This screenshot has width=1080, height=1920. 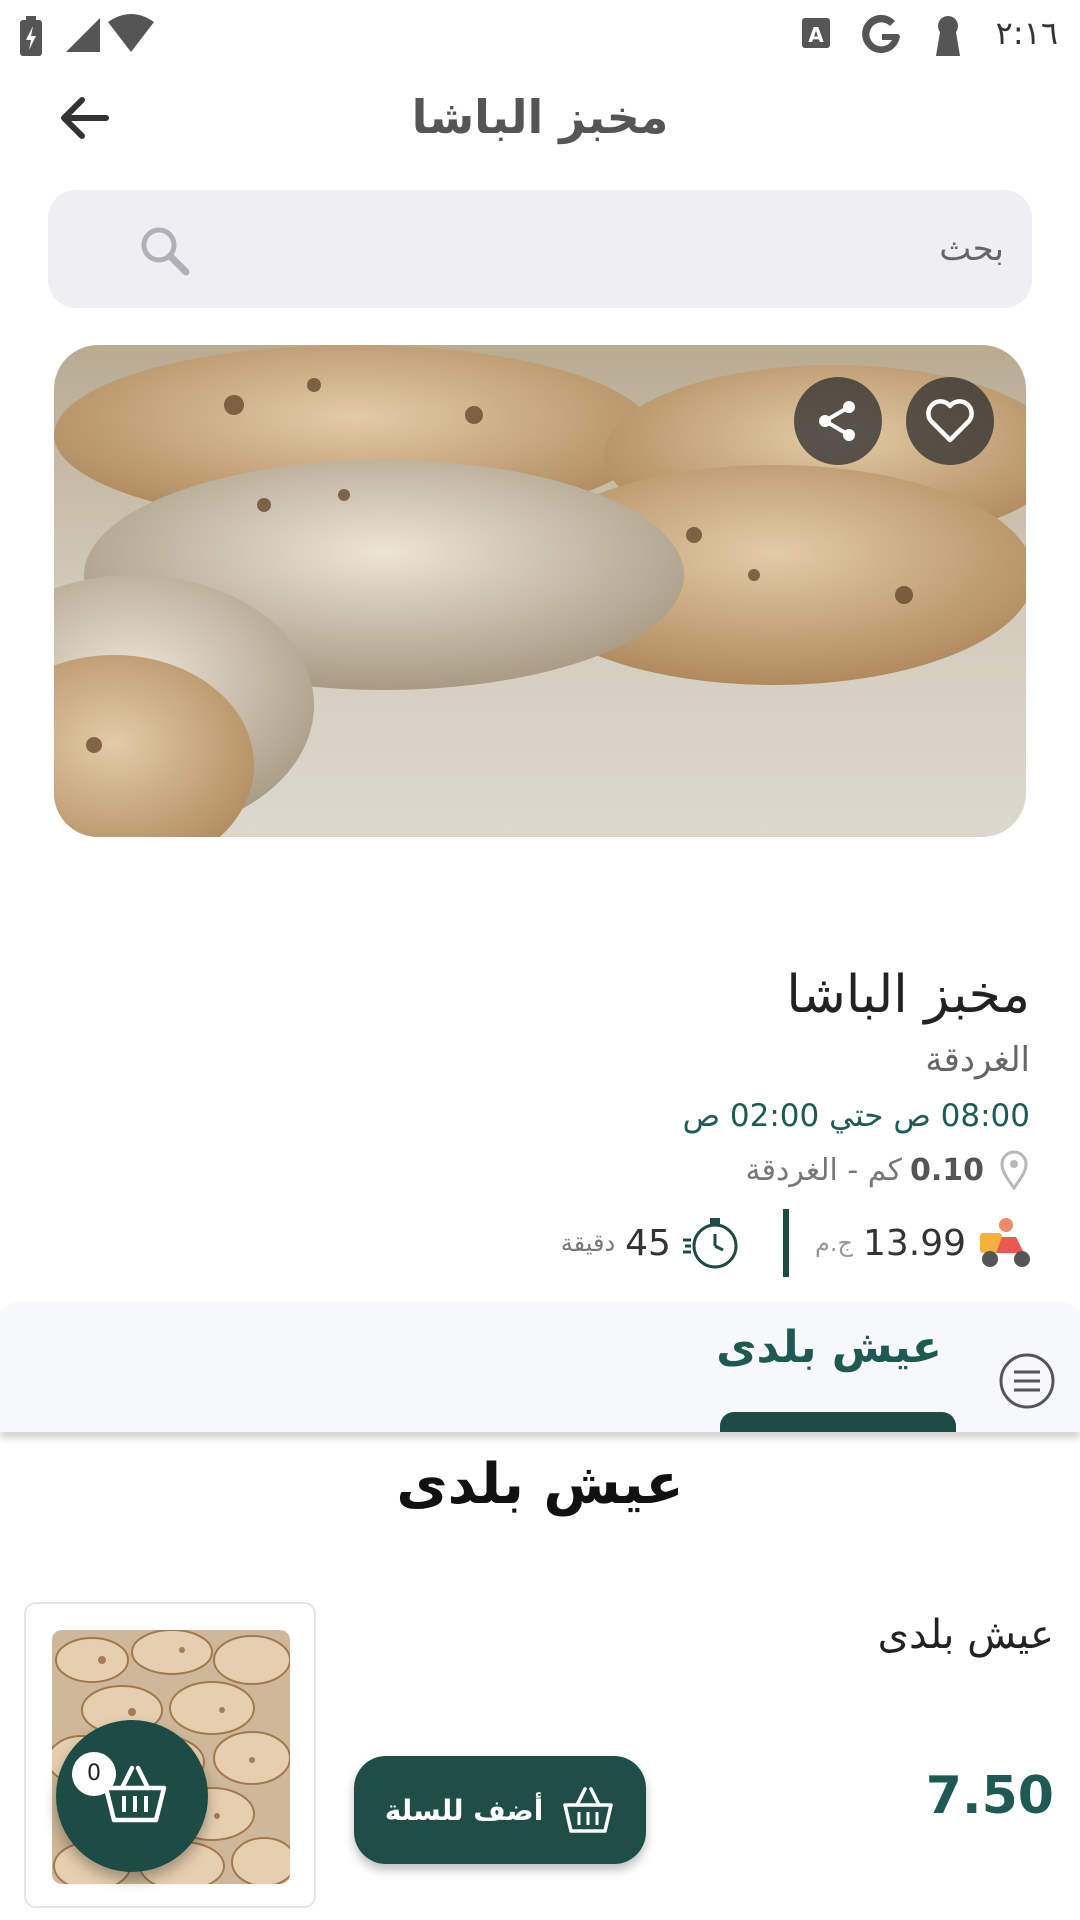 I want to click on delivery-info: 13.99 ج.م 45 دقيقة, so click(x=584, y=1243).